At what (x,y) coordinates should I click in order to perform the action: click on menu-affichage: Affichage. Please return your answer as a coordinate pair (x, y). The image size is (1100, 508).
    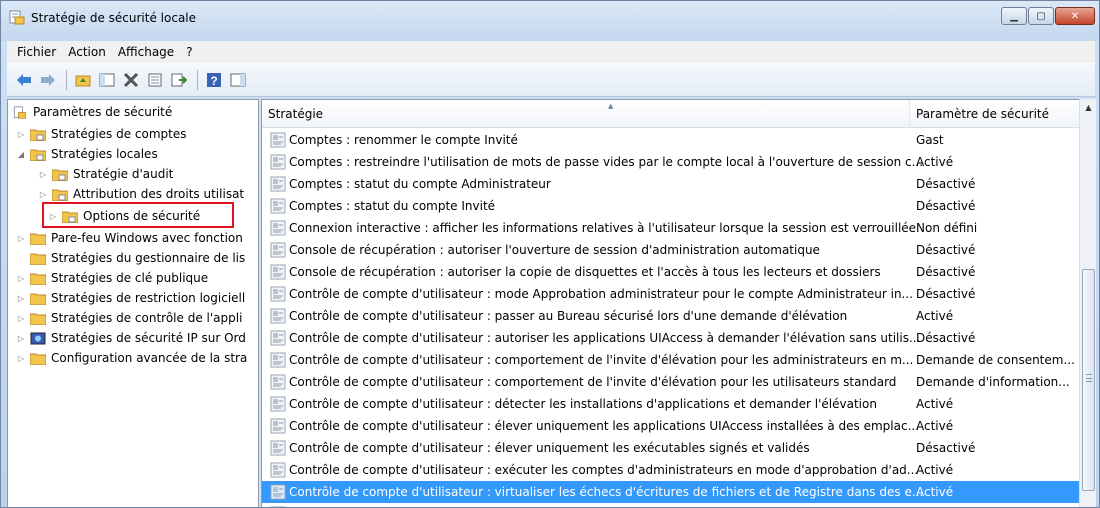
    Looking at the image, I should click on (146, 52).